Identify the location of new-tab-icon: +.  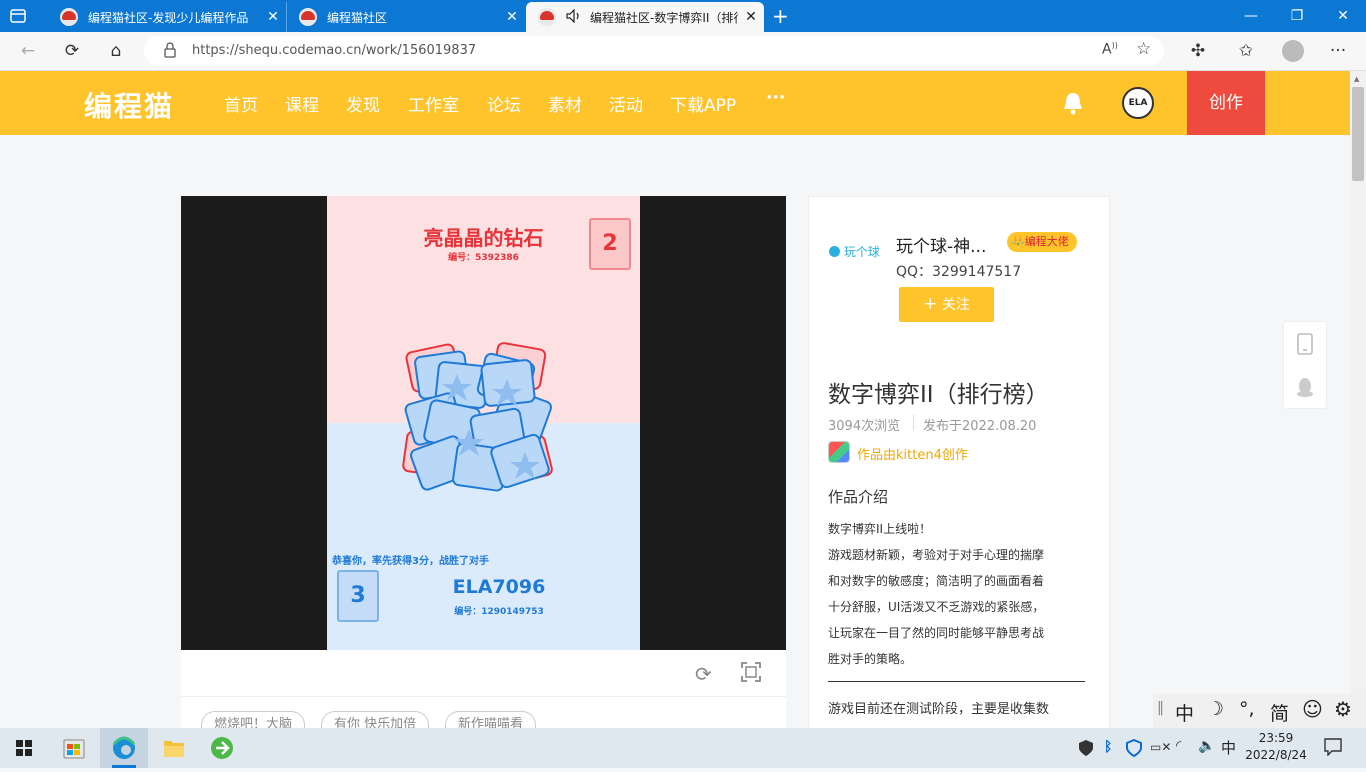
(780, 16).